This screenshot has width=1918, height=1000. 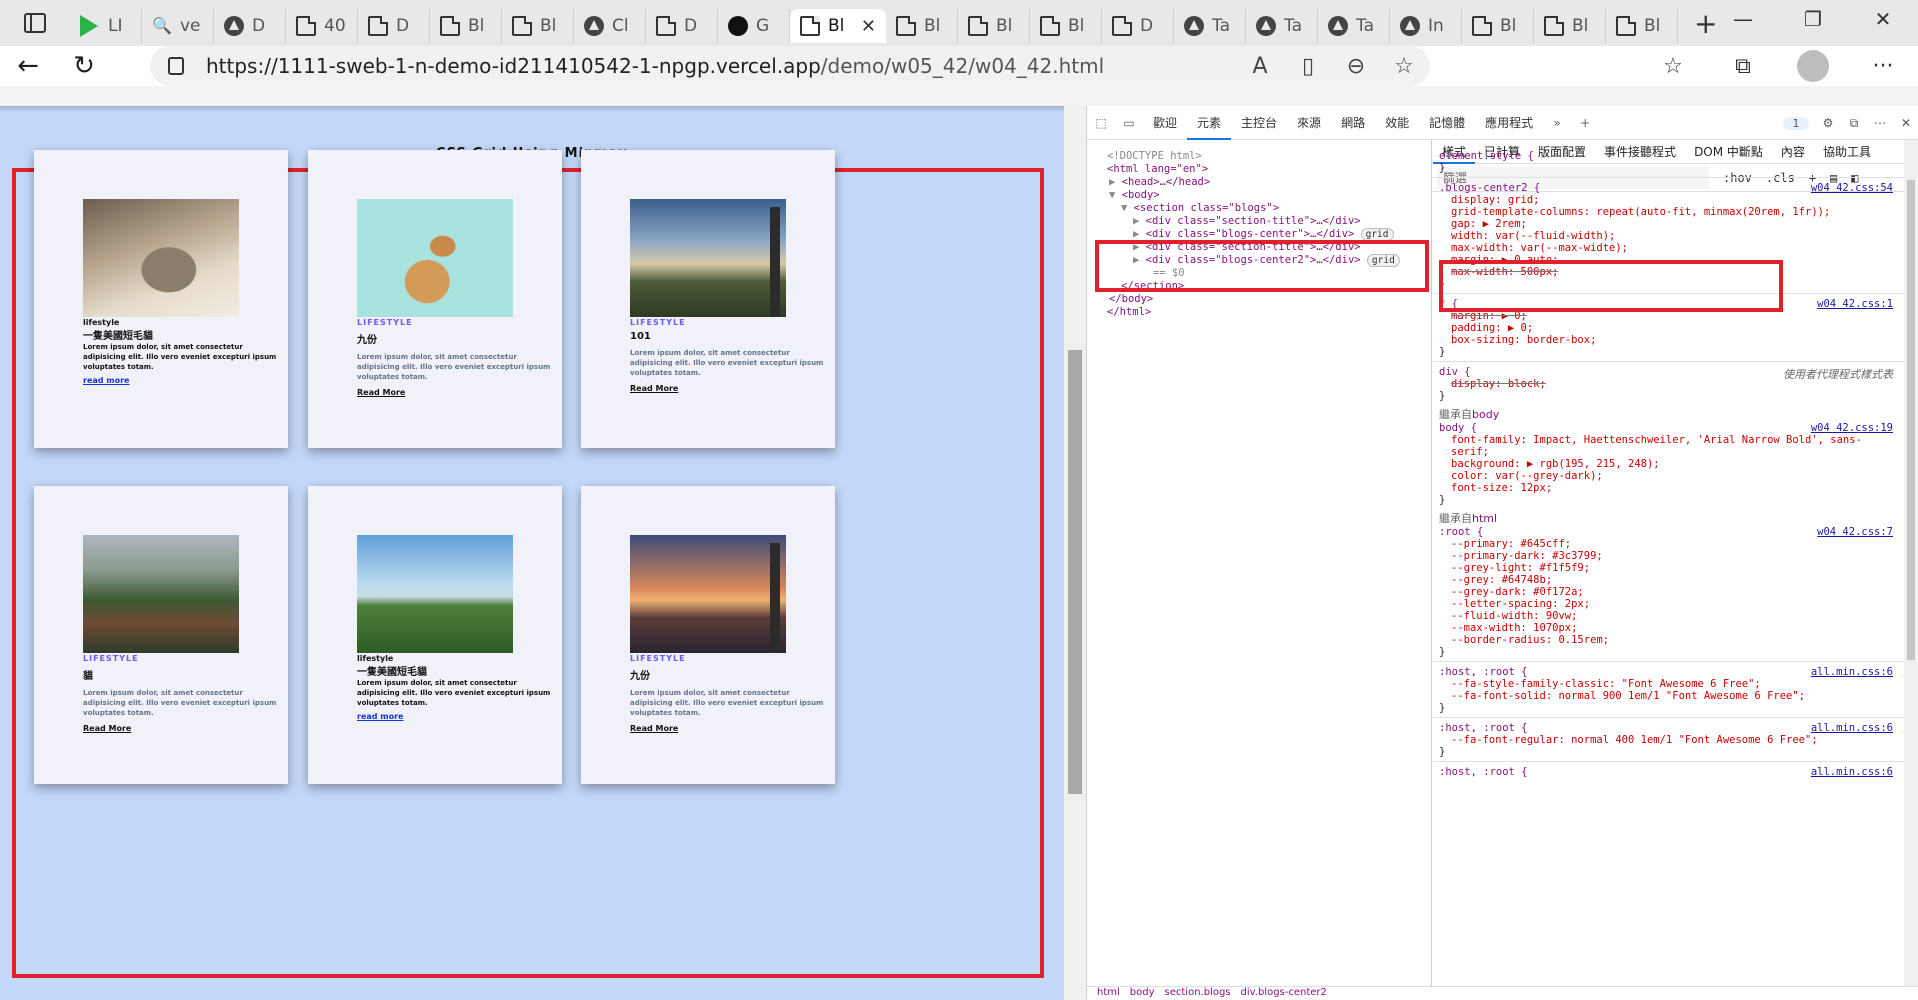 What do you see at coordinates (1397, 123) in the screenshot?
I see `devtools-tab: 效能` at bounding box center [1397, 123].